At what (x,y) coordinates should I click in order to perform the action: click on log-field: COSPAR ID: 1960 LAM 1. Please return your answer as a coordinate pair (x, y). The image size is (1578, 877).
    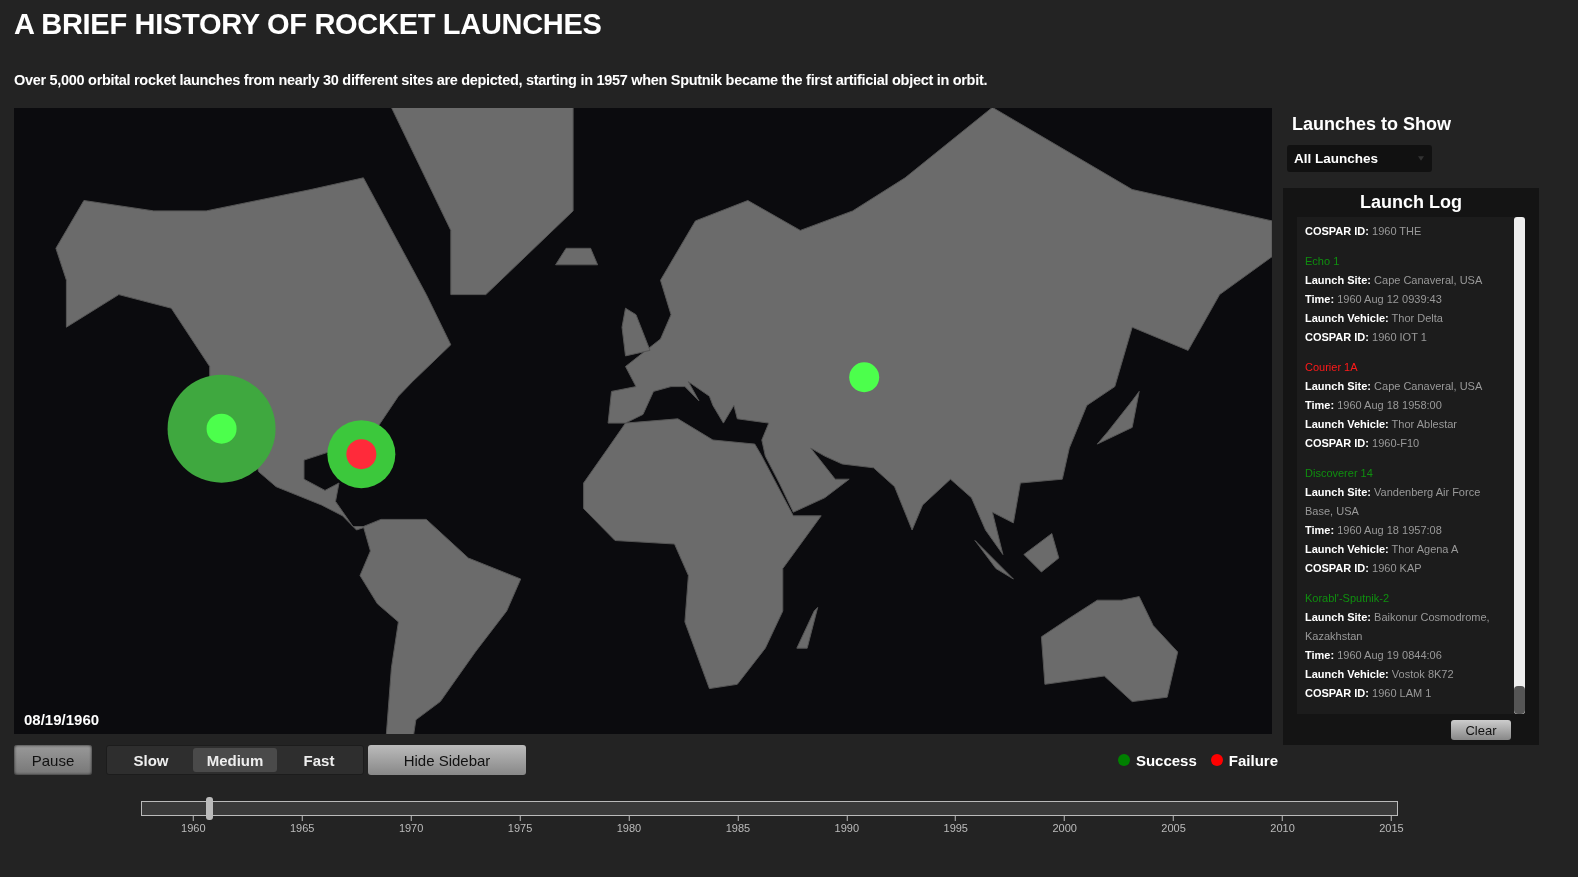
    Looking at the image, I should click on (1405, 693).